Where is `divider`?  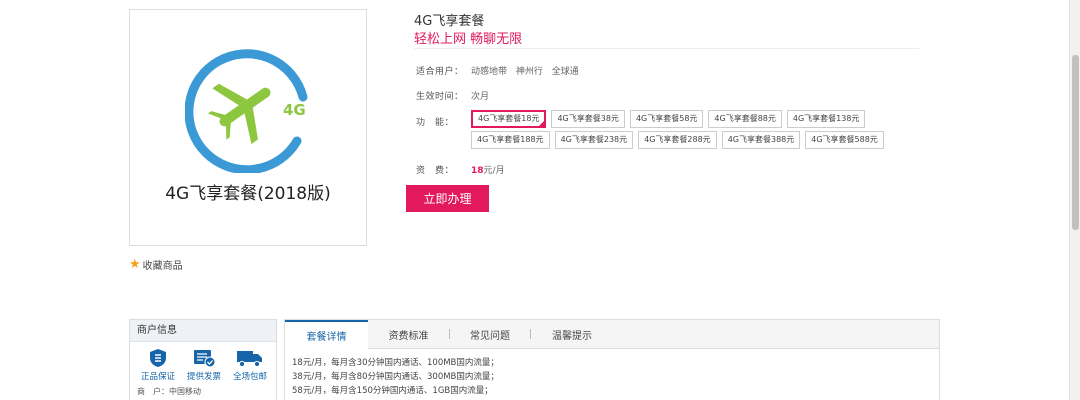 divider is located at coordinates (666, 48).